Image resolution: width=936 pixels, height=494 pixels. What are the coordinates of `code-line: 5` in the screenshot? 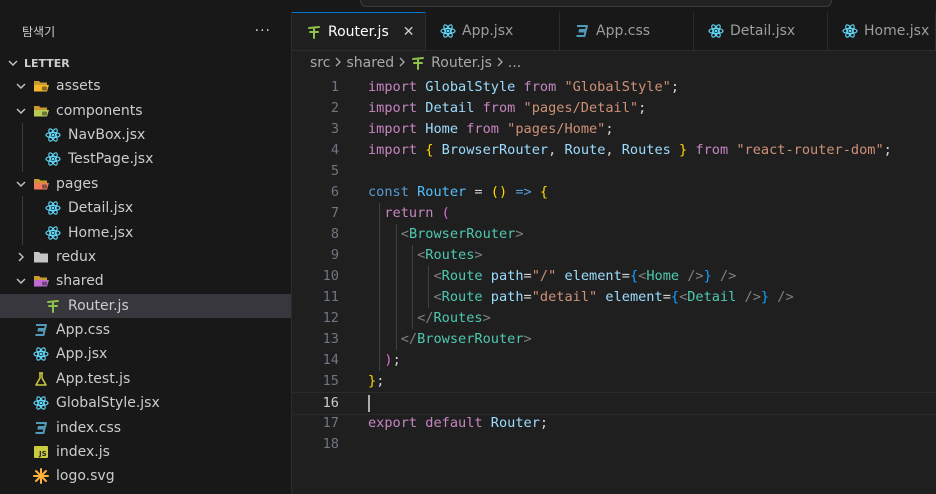 It's located at (614, 171).